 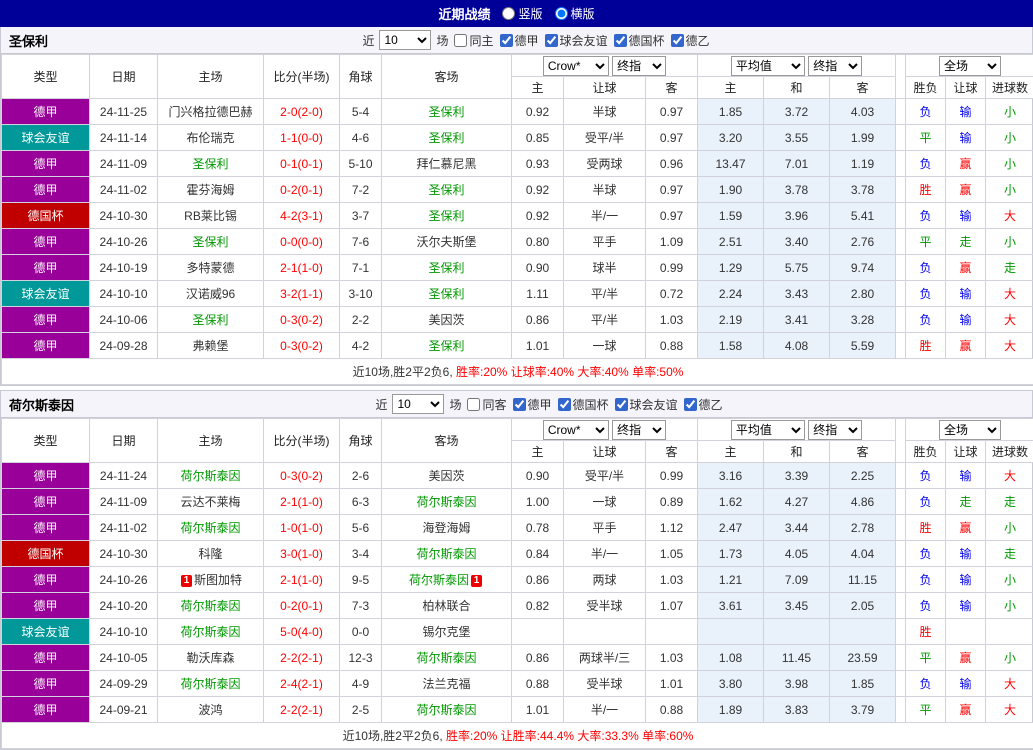 What do you see at coordinates (211, 77) in the screenshot?
I see `col-home: 主场` at bounding box center [211, 77].